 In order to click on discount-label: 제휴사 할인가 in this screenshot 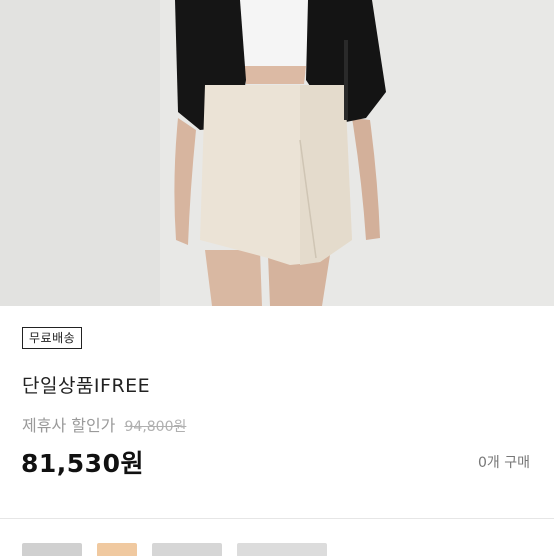, I will do `click(69, 425)`.